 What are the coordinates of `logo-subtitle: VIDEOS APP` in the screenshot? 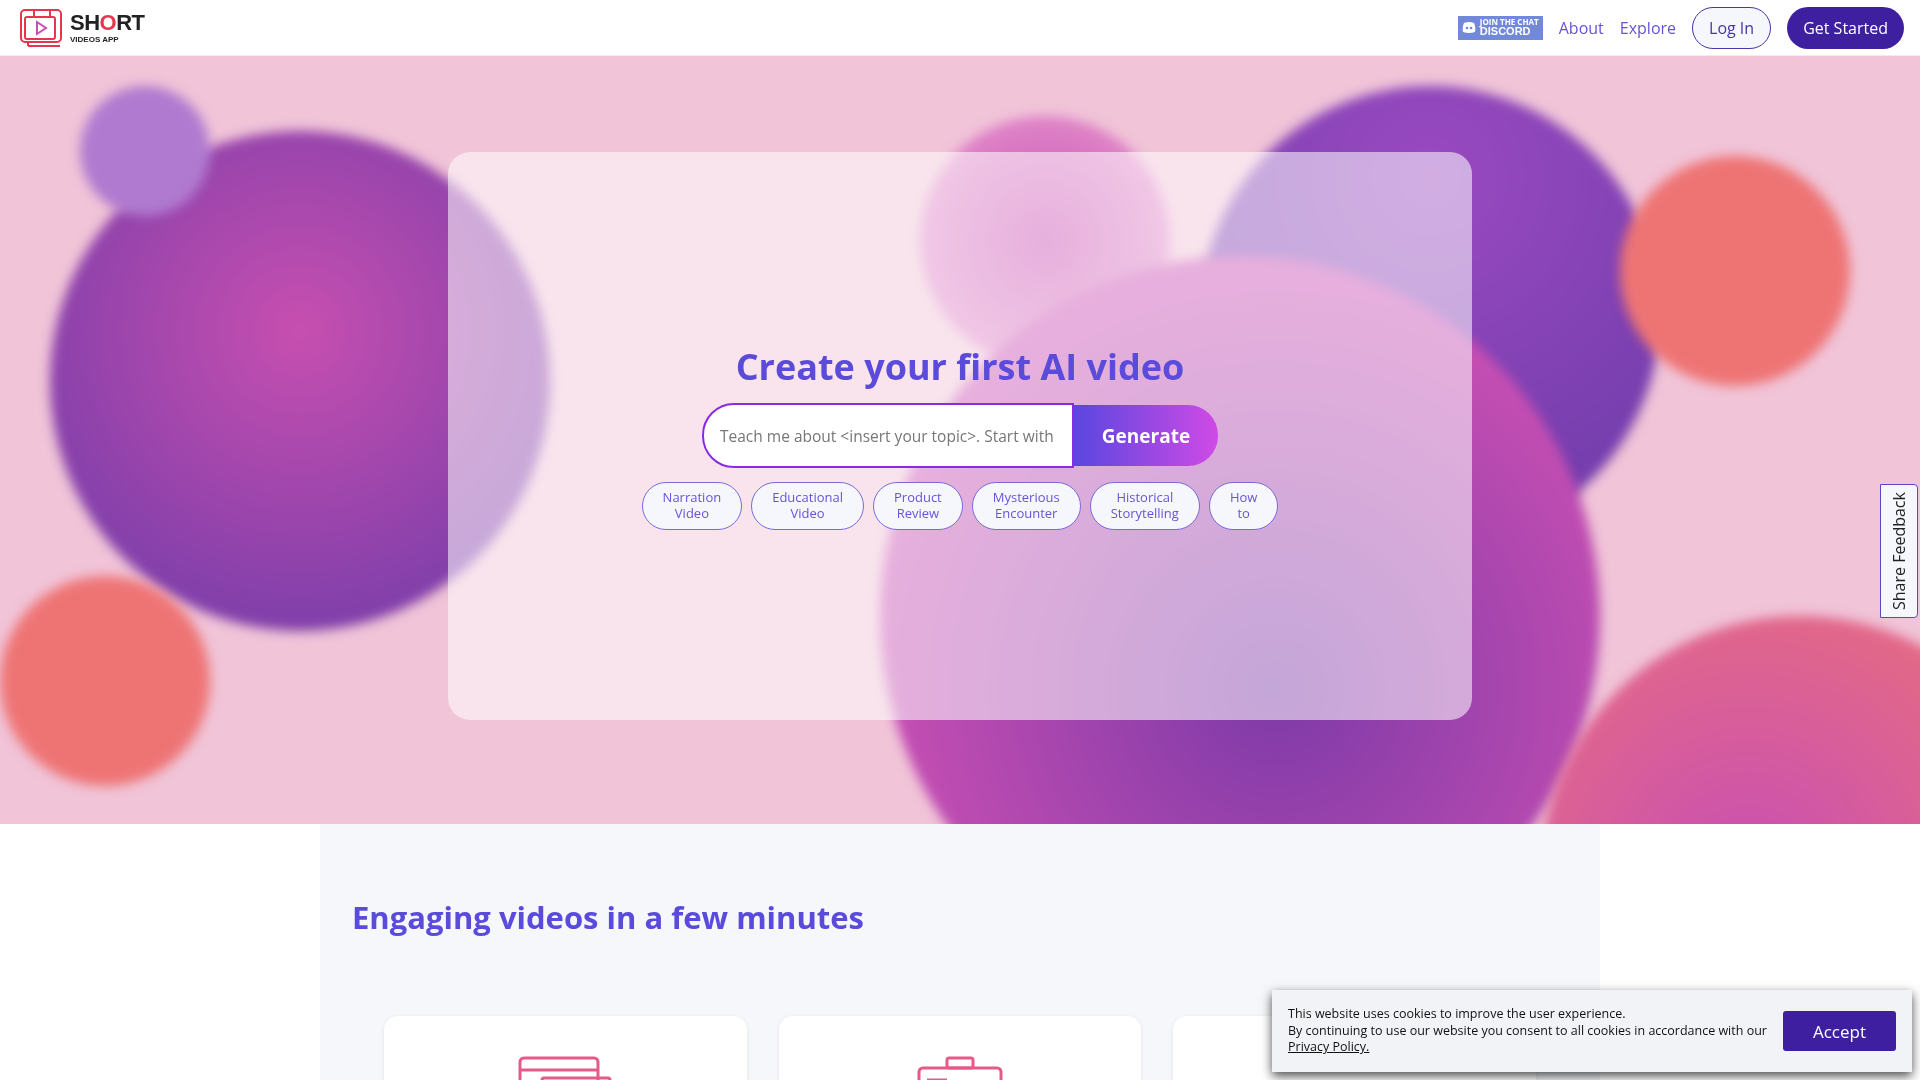 It's located at (95, 39).